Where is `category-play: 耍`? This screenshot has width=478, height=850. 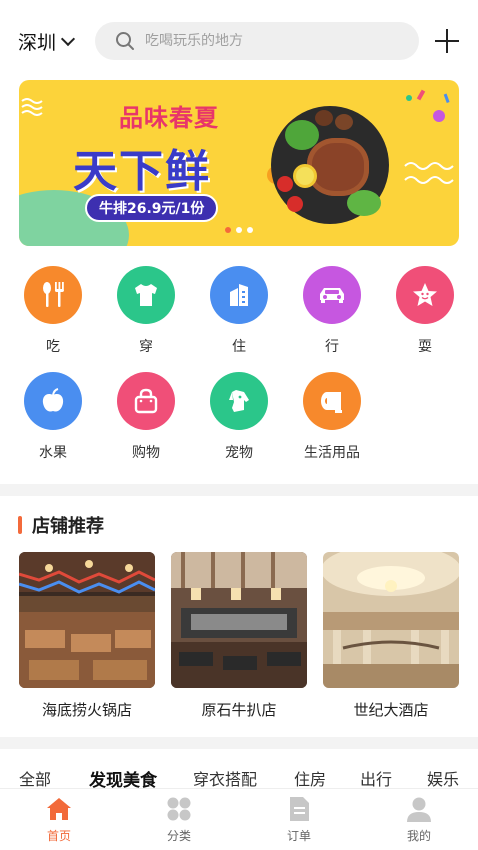
category-play: 耍 is located at coordinates (425, 311).